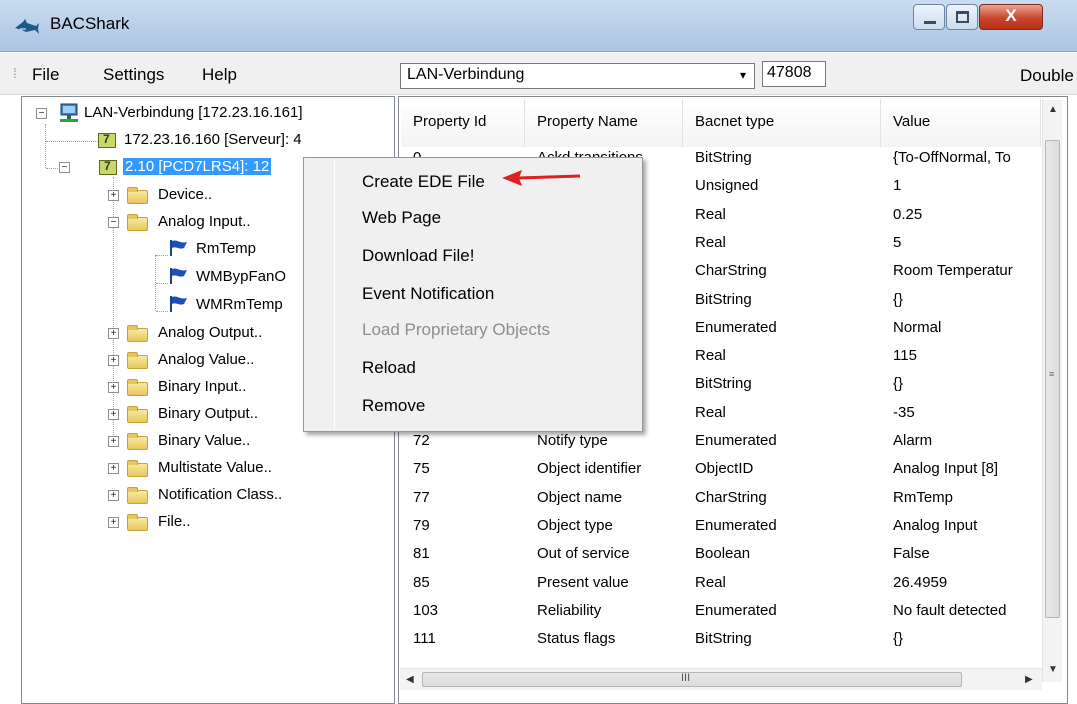 The width and height of the screenshot is (1077, 704). What do you see at coordinates (1011, 17) in the screenshot?
I see `close-button: X` at bounding box center [1011, 17].